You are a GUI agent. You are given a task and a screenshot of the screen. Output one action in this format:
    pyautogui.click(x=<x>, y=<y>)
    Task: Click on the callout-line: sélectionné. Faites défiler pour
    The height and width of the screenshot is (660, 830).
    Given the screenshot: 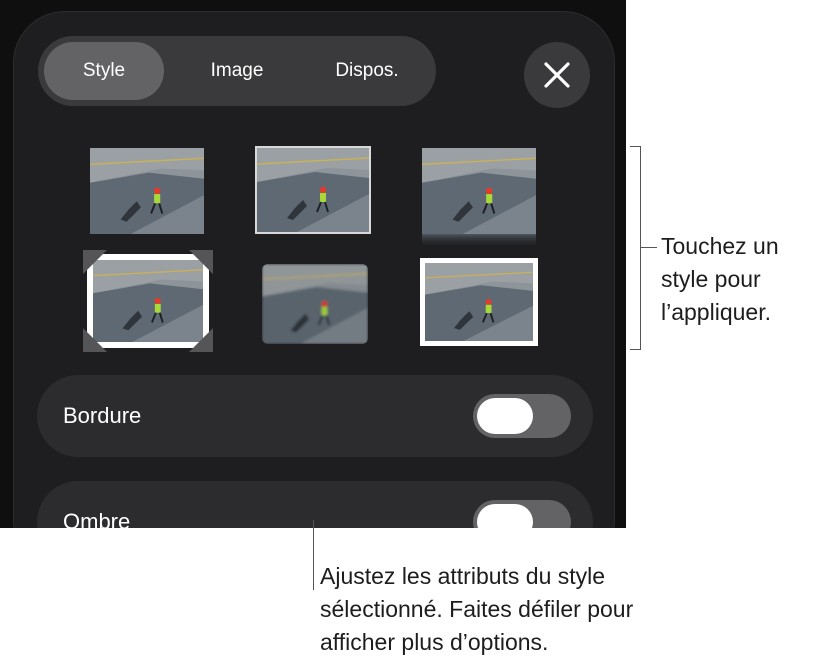 What is the action you would take?
    pyautogui.click(x=477, y=609)
    